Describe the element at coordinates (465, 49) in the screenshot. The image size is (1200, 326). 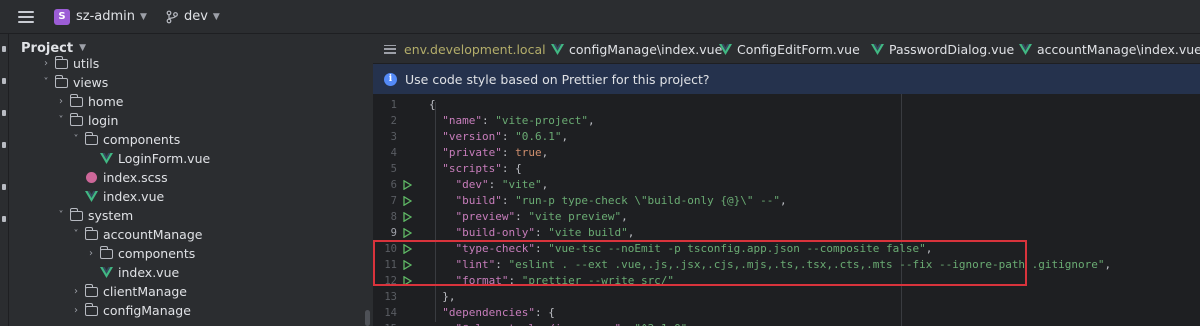
I see `tab-env-development-local: env.development.local` at that location.